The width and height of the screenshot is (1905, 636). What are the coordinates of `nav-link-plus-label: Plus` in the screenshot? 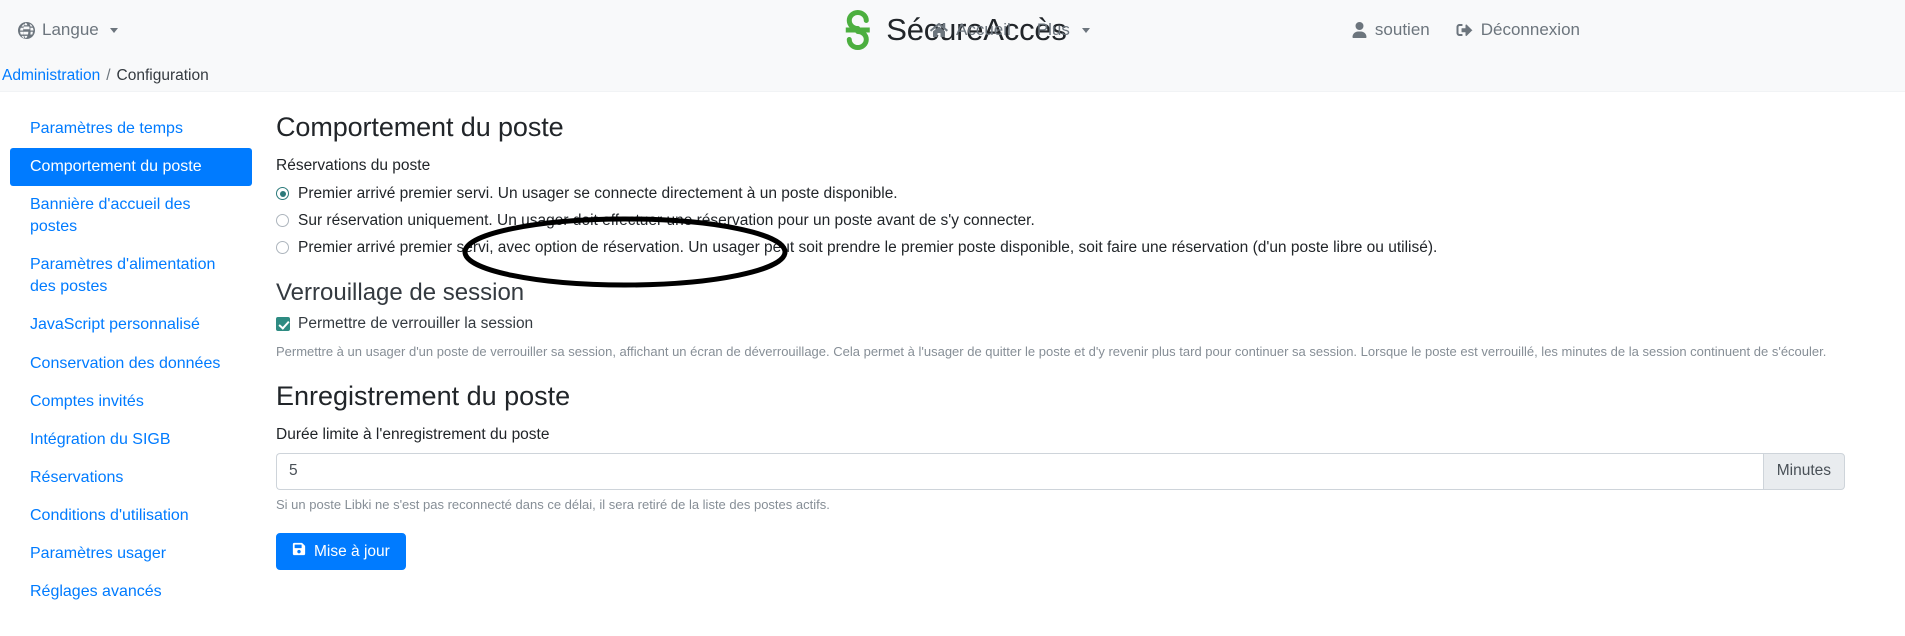 It's located at (1053, 29).